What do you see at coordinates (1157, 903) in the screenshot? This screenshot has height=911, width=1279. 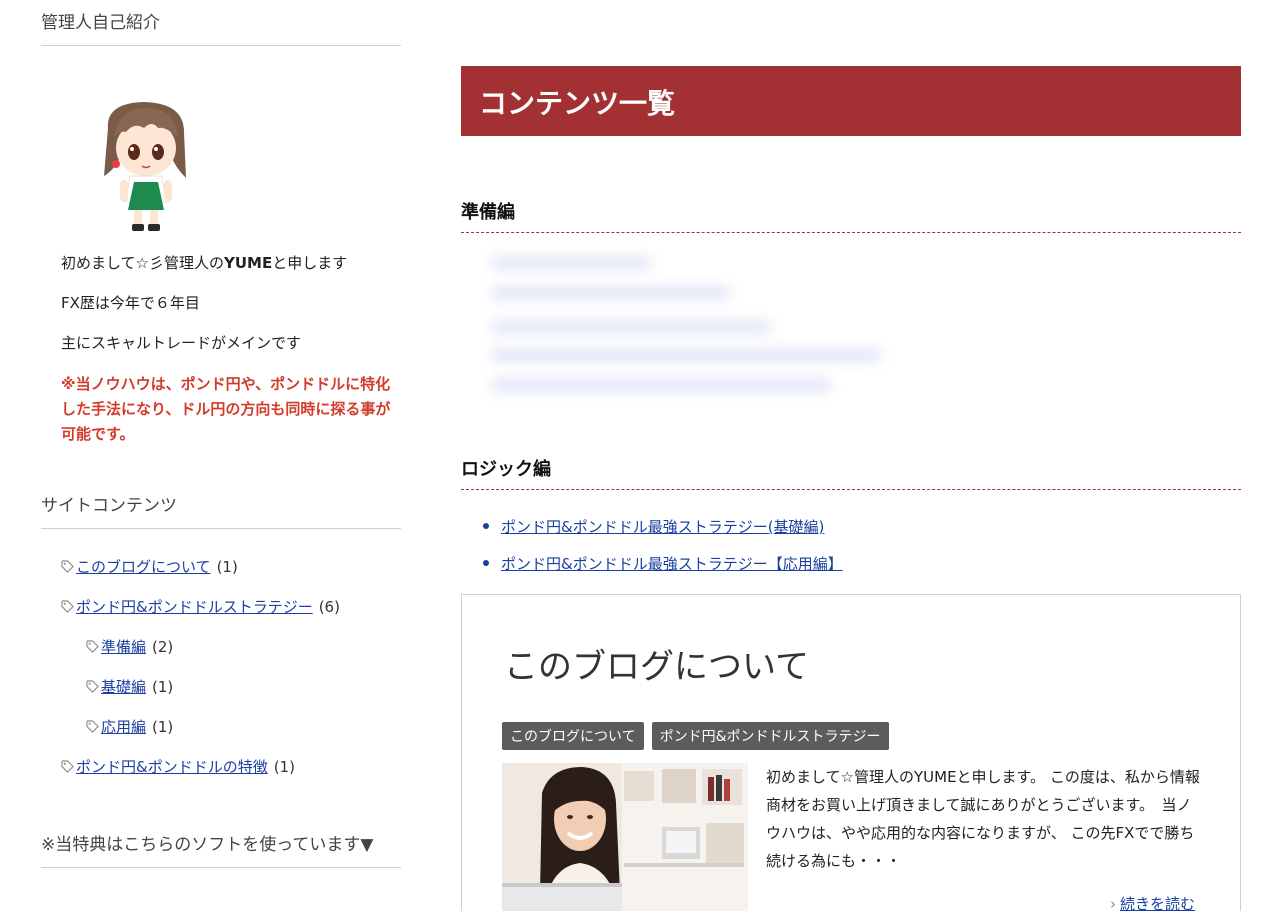 I see `read-more-link: 続きを読む` at bounding box center [1157, 903].